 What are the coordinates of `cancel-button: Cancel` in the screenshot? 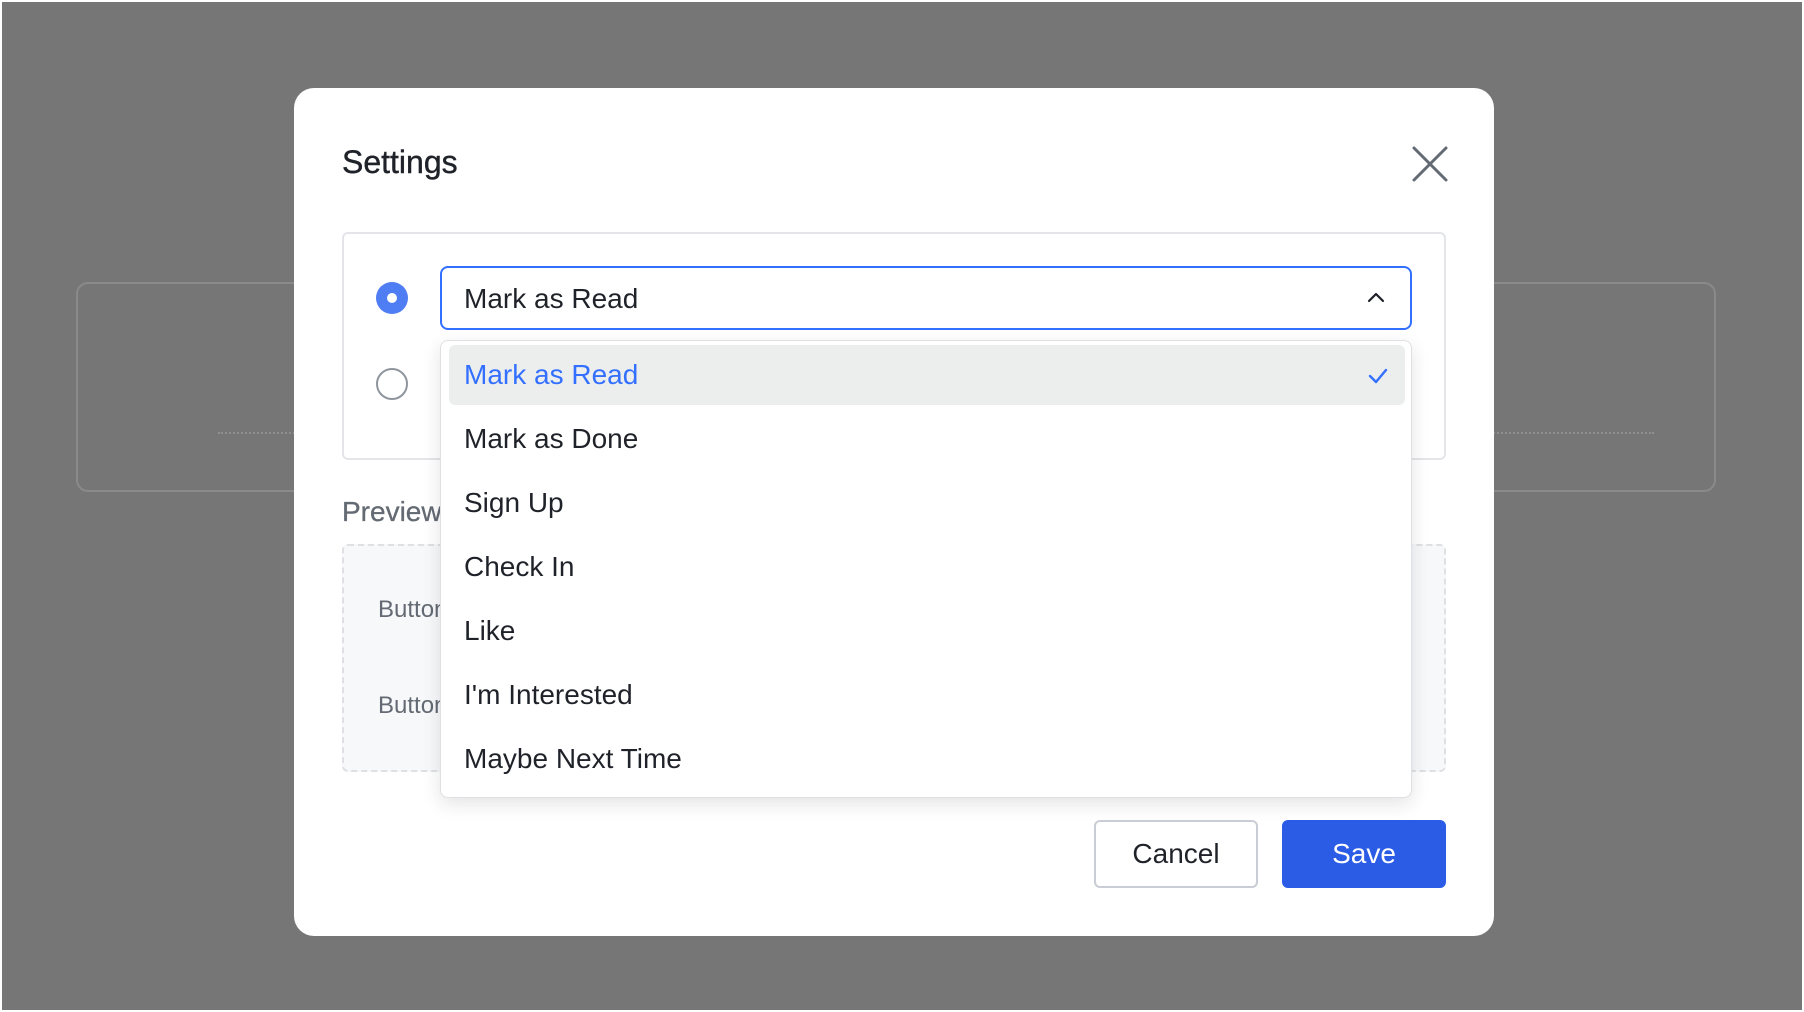 It's located at (1176, 854).